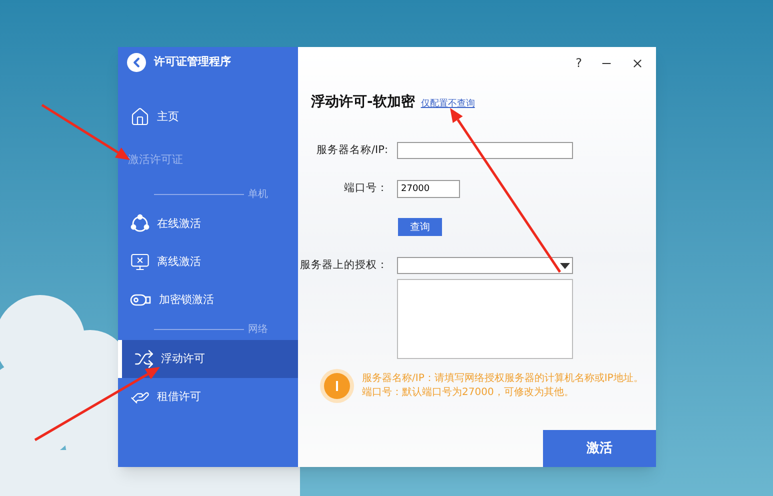 The height and width of the screenshot is (496, 773). I want to click on field-label: 服务器上的授权：, so click(344, 265).